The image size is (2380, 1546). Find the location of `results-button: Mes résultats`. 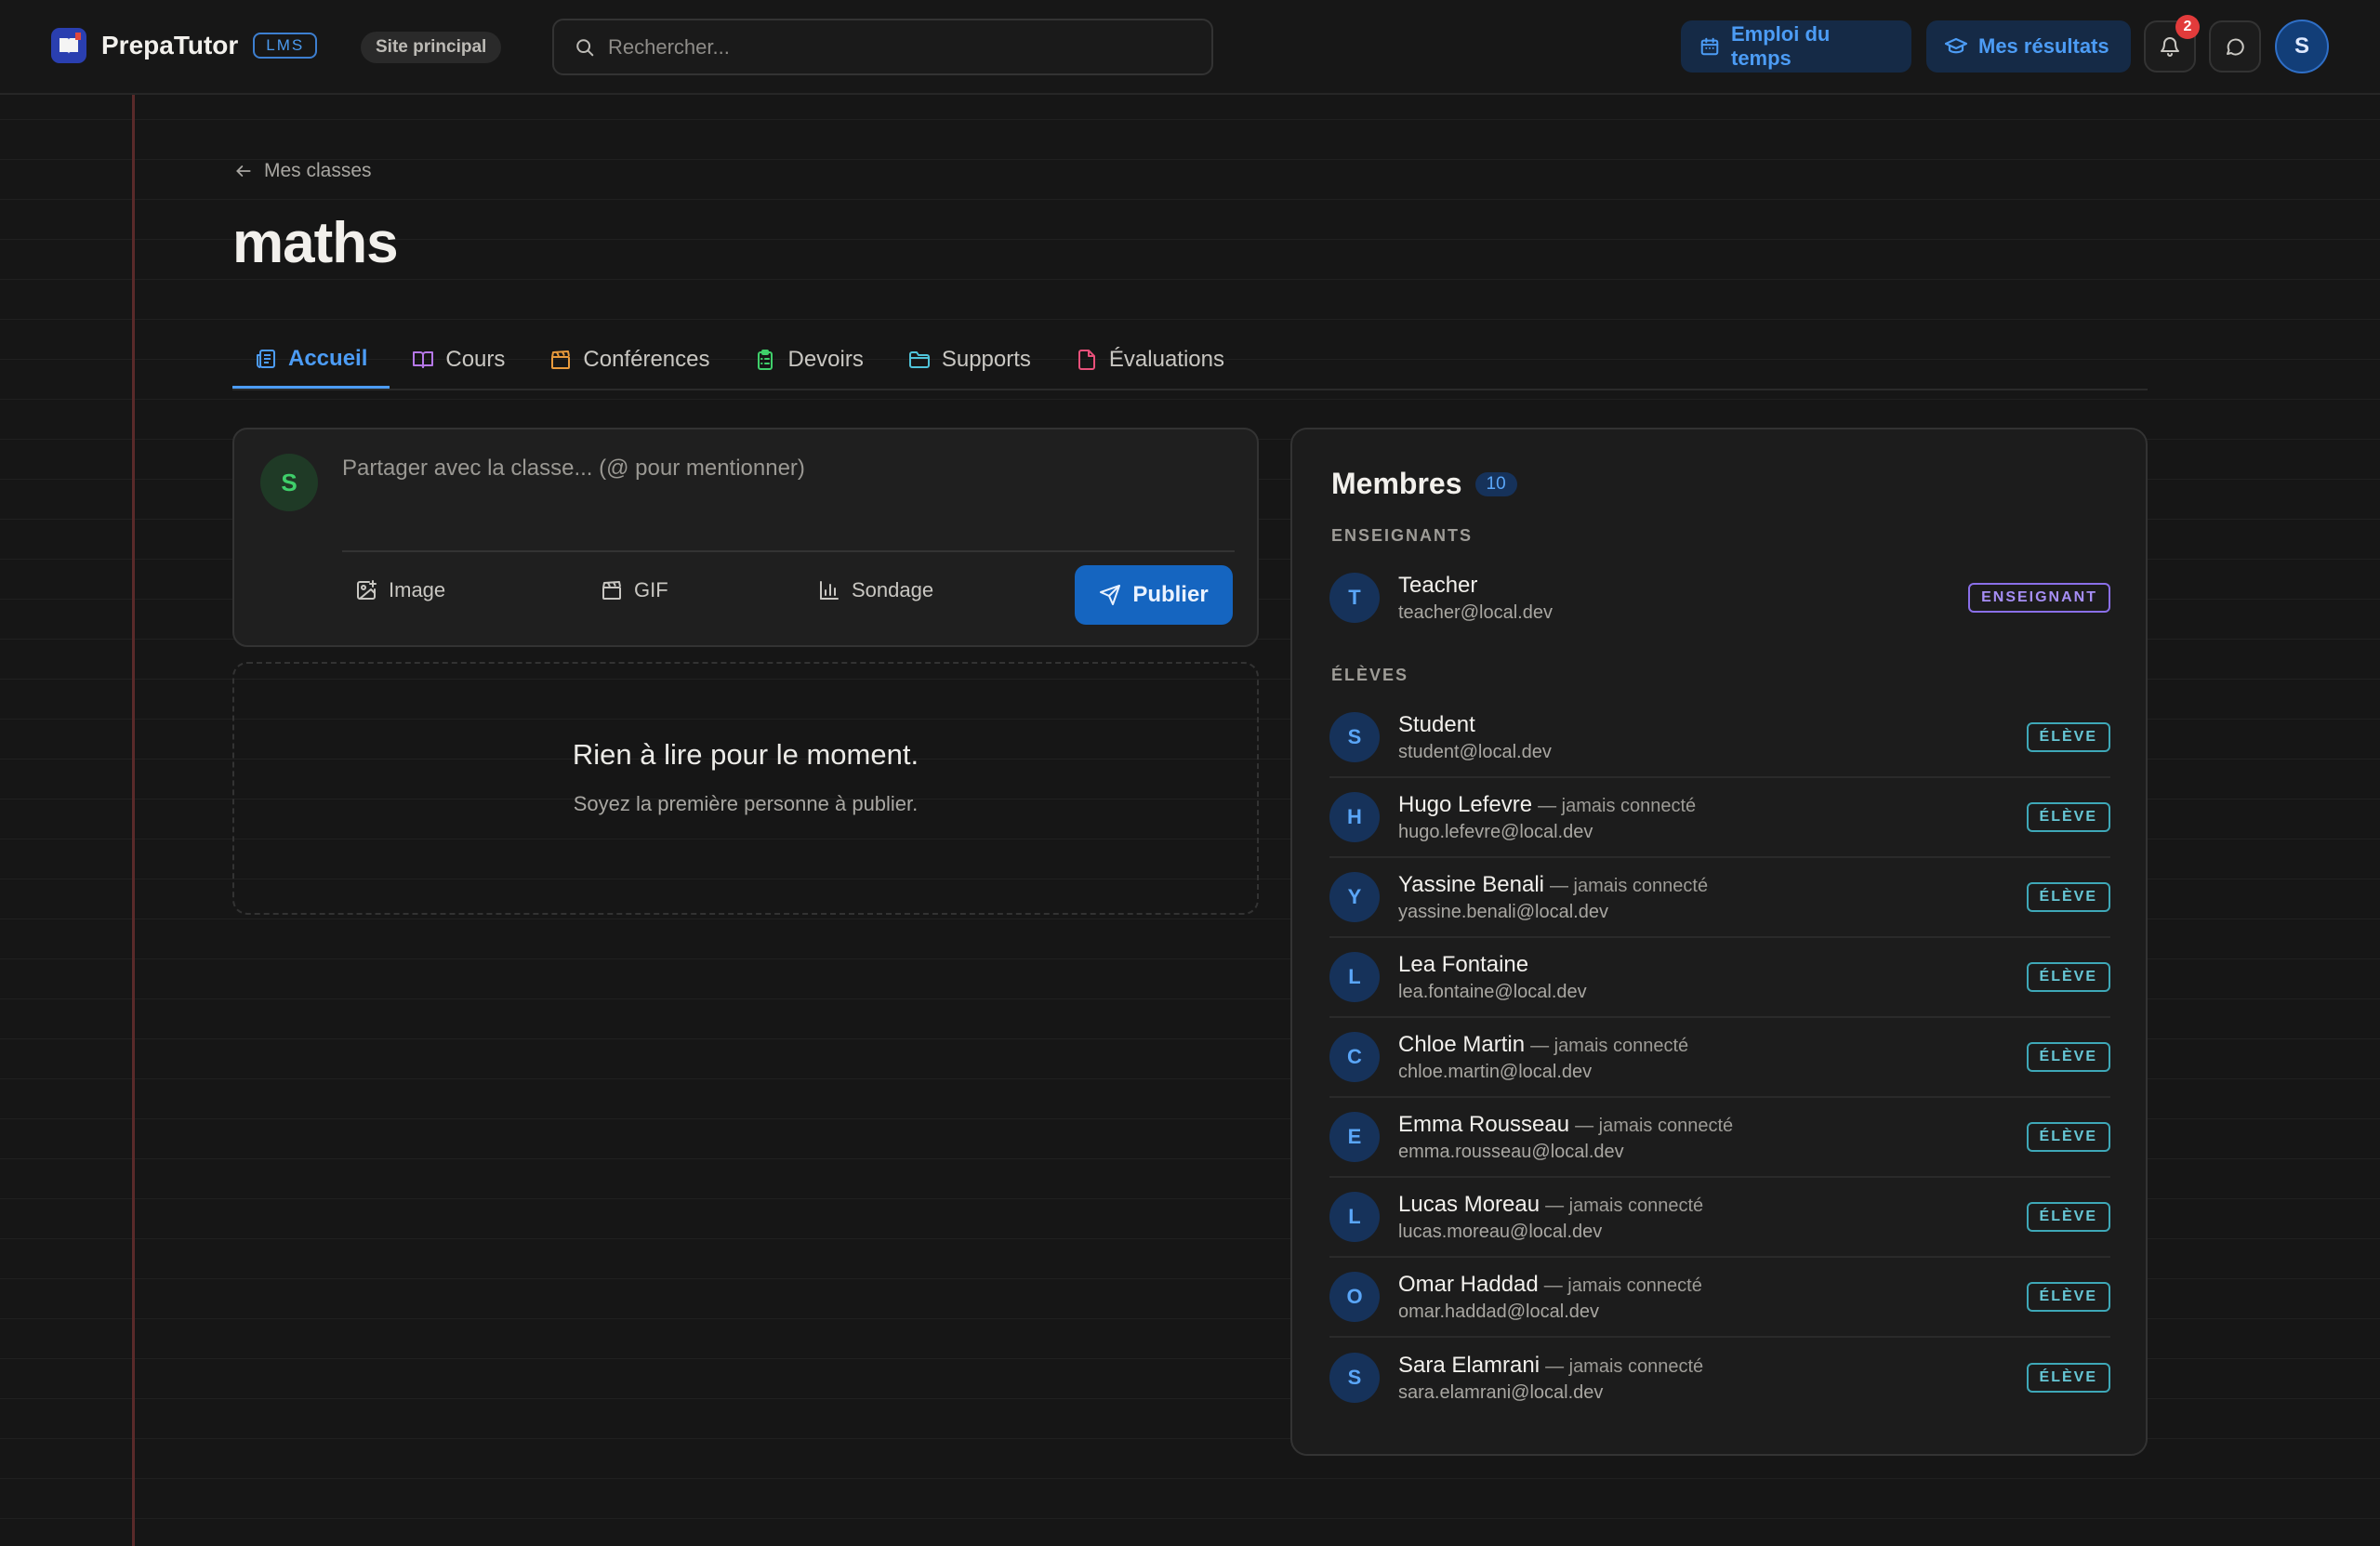

results-button: Mes résultats is located at coordinates (2028, 46).